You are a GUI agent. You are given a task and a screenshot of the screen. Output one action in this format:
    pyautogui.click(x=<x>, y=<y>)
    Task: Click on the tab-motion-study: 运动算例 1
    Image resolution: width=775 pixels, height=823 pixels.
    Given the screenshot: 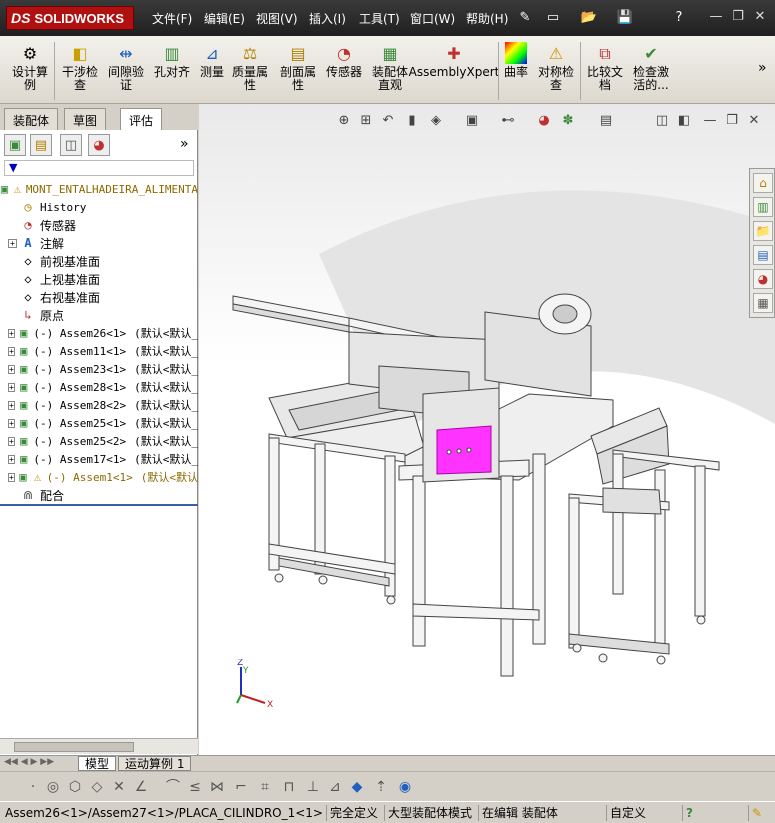 What is the action you would take?
    pyautogui.click(x=155, y=763)
    